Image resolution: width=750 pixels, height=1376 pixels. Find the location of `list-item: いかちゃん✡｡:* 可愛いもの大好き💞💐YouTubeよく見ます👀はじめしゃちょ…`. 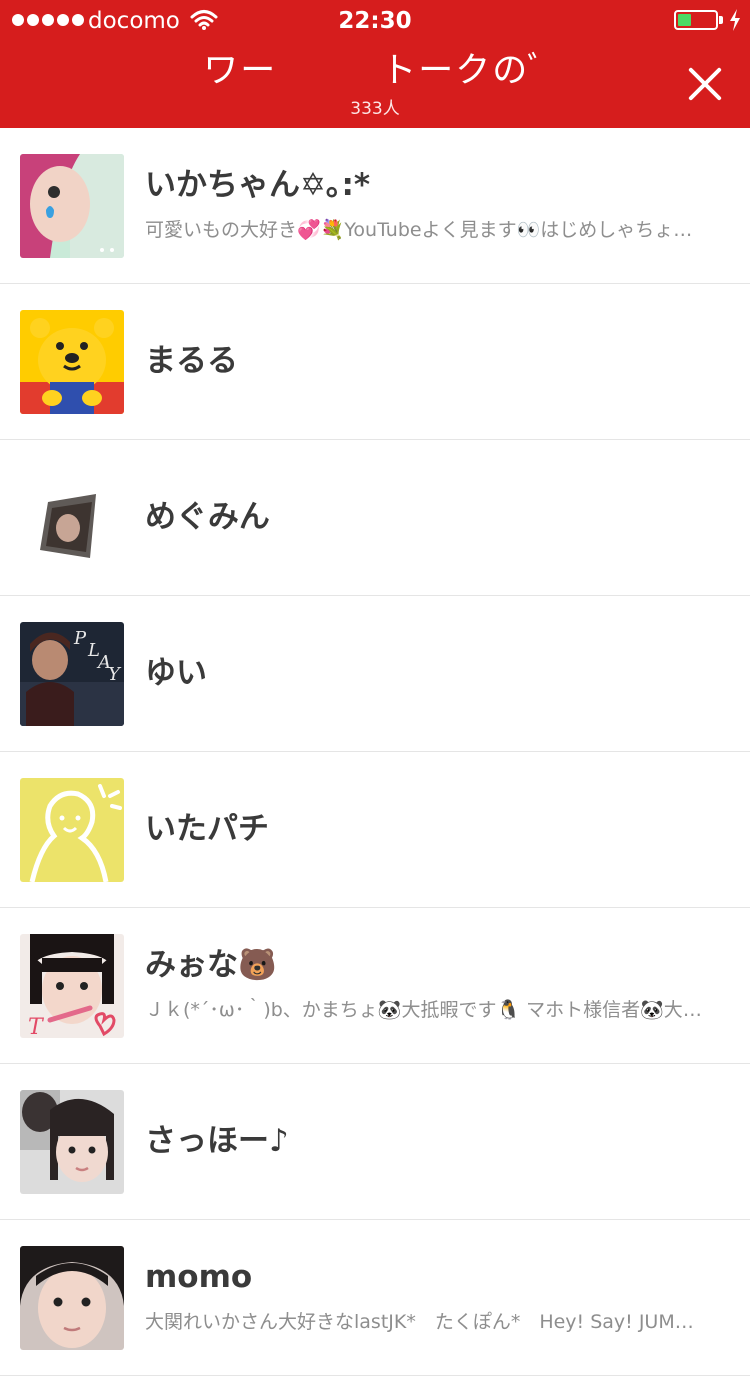

list-item: いかちゃん✡｡:* 可愛いもの大好き💞💐YouTubeよく見ます👀はじめしゃちょ… is located at coordinates (375, 206).